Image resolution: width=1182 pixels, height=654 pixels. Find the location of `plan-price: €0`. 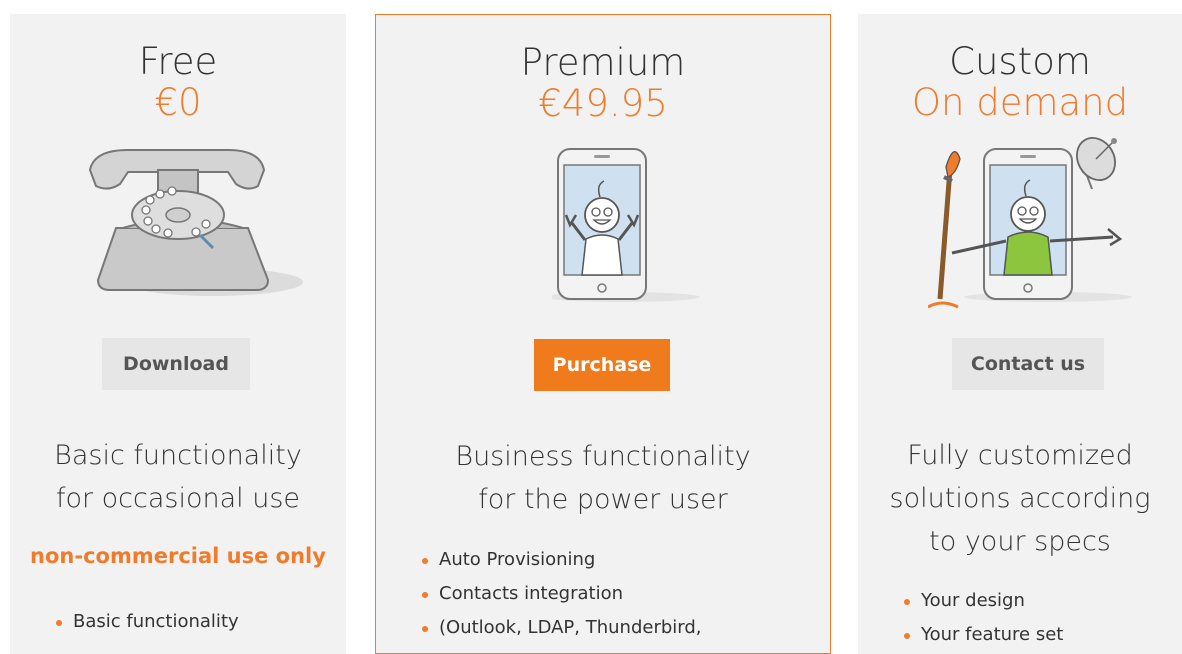

plan-price: €0 is located at coordinates (178, 102).